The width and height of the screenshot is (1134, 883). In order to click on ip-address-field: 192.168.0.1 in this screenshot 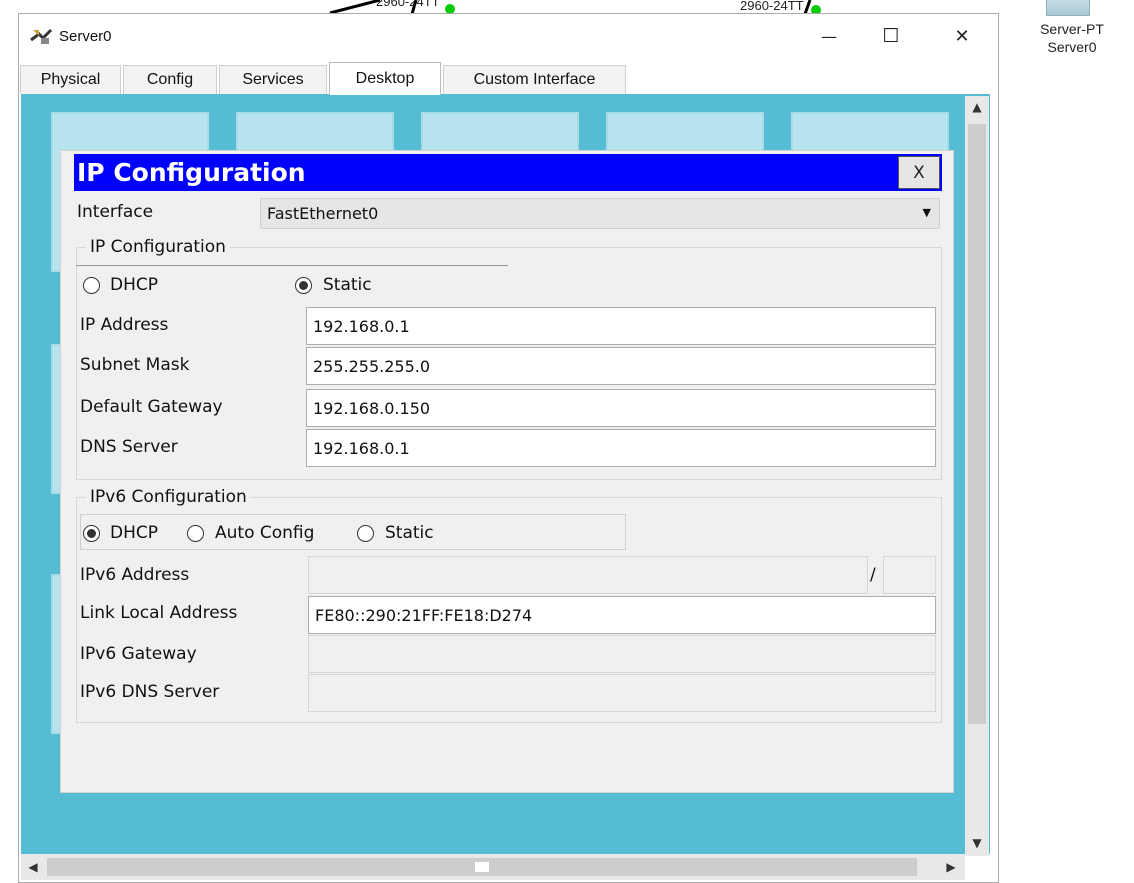, I will do `click(621, 326)`.